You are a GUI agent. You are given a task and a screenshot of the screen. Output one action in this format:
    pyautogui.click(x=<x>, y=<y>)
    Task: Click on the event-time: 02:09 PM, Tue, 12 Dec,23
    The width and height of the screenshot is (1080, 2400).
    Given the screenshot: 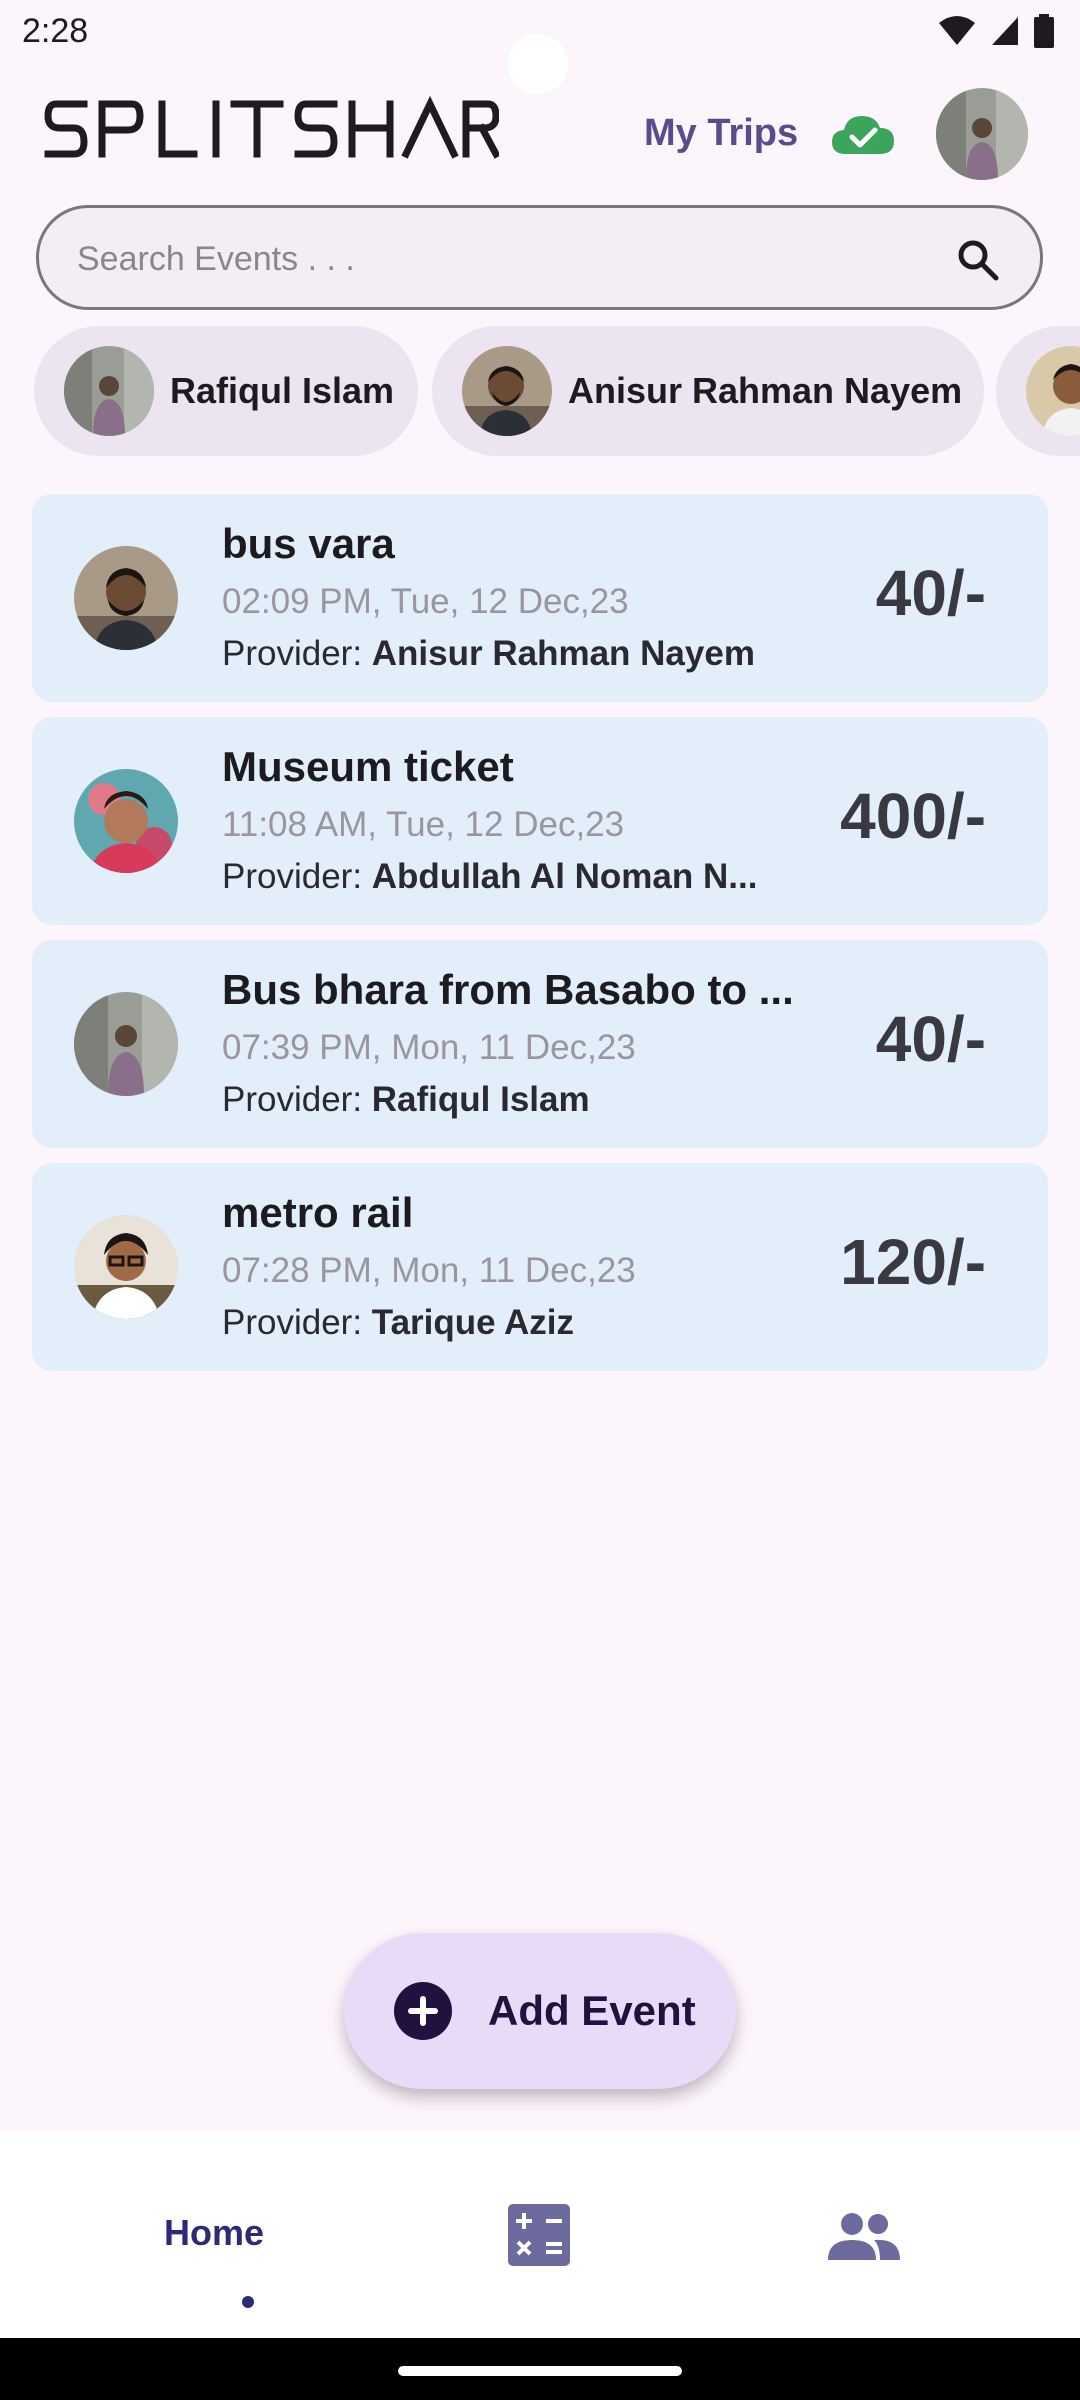 What is the action you would take?
    pyautogui.click(x=425, y=601)
    